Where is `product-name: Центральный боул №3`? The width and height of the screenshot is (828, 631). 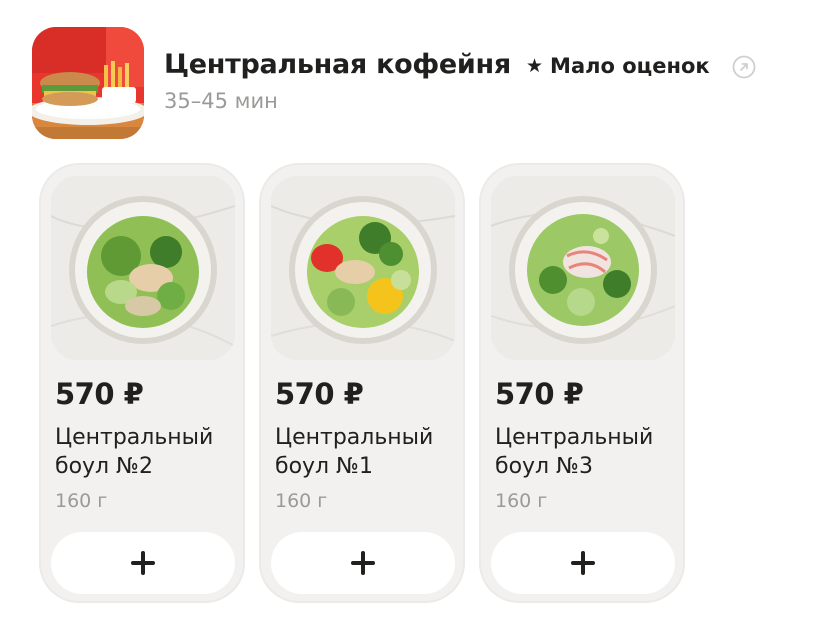
product-name: Центральный боул №3 is located at coordinates (585, 452).